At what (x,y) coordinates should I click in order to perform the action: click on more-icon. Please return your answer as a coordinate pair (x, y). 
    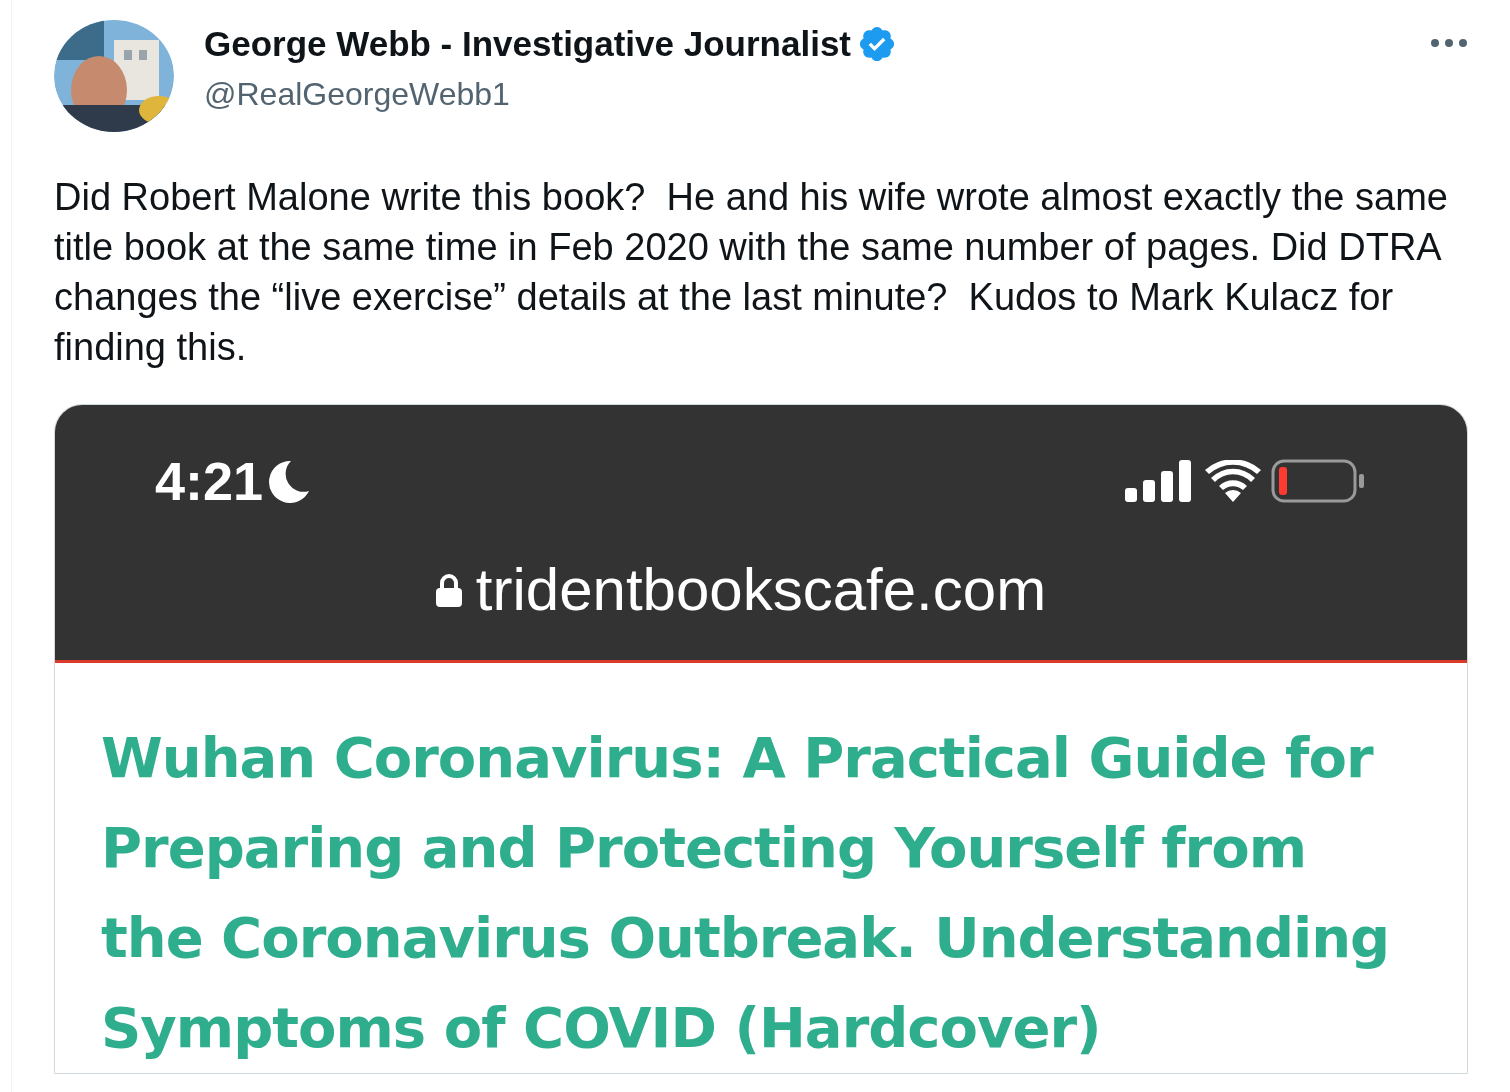
    Looking at the image, I should click on (1449, 43).